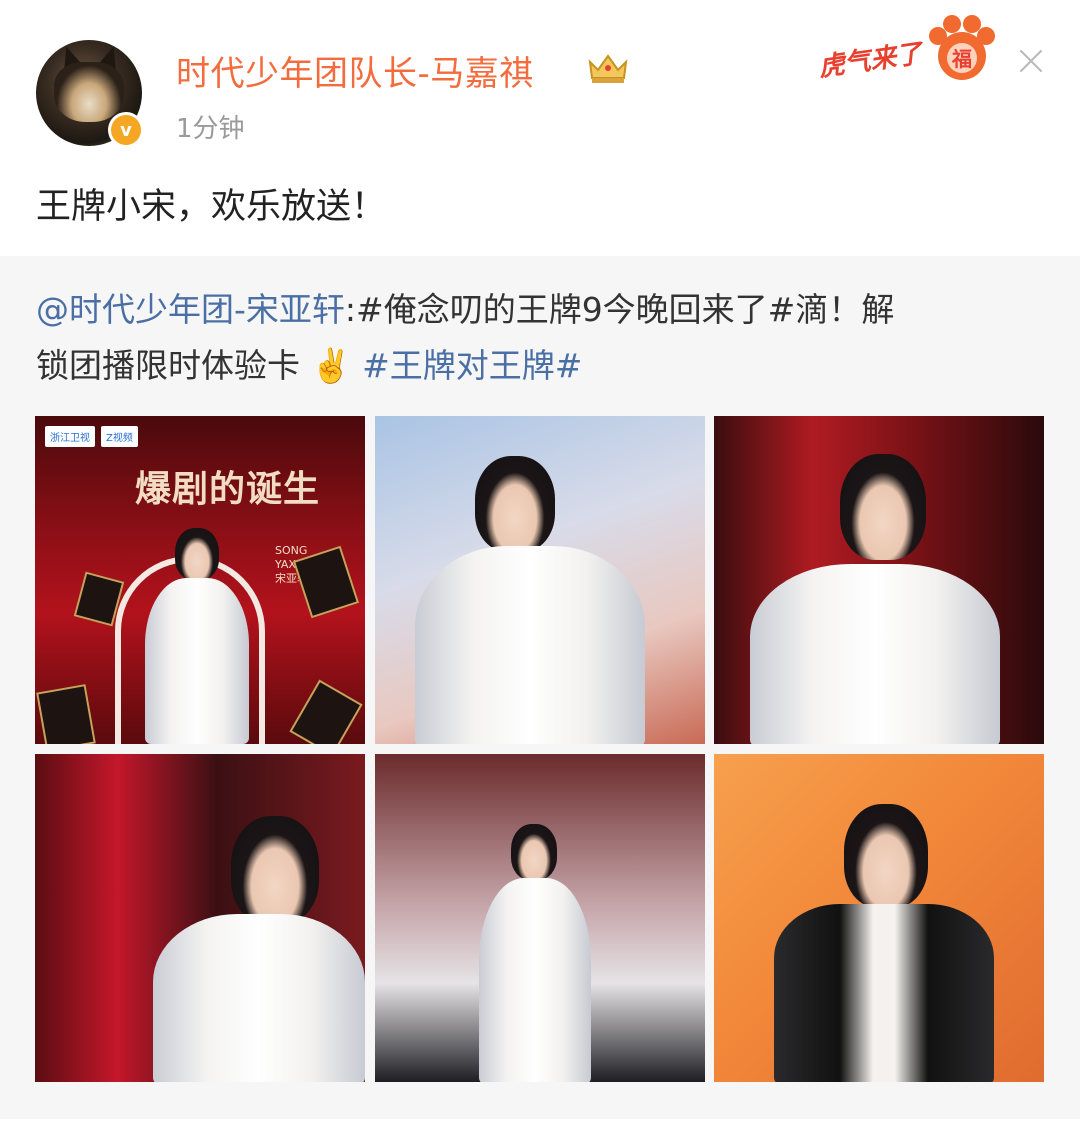 This screenshot has height=1143, width=1080. What do you see at coordinates (331, 365) in the screenshot?
I see `victory-hand-emoji: ✌️` at bounding box center [331, 365].